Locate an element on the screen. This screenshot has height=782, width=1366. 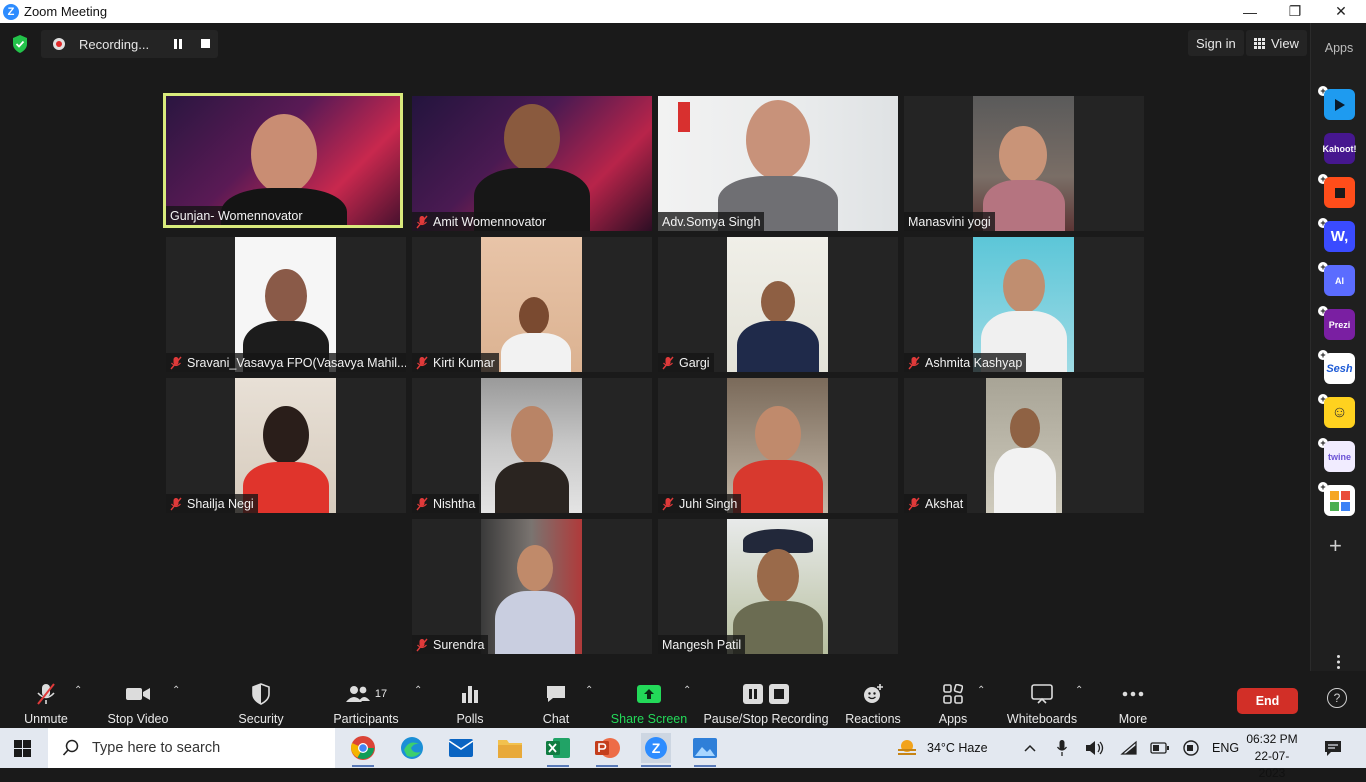
windows-start-icon is located at coordinates (22, 748).